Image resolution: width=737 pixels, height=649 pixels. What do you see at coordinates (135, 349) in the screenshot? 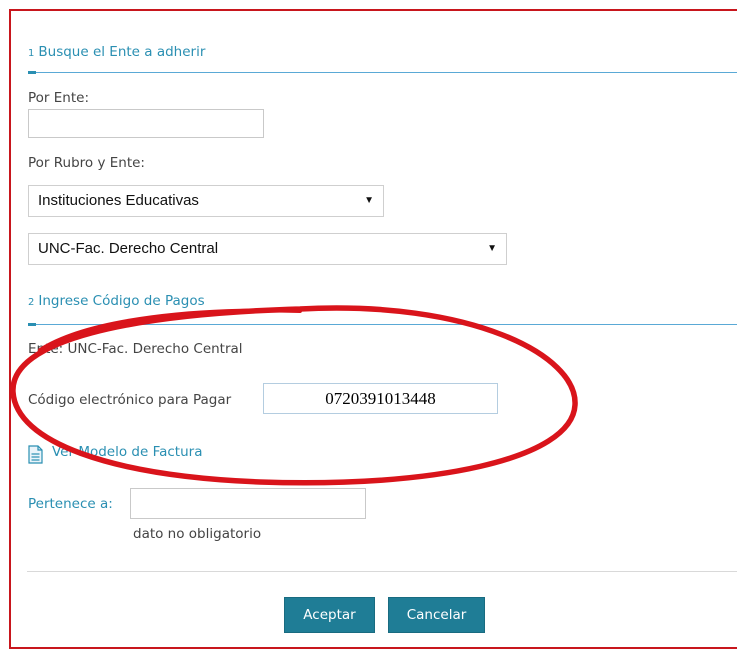
I see `ente-info-text: Ente: UNC-Fac. Derecho Central` at bounding box center [135, 349].